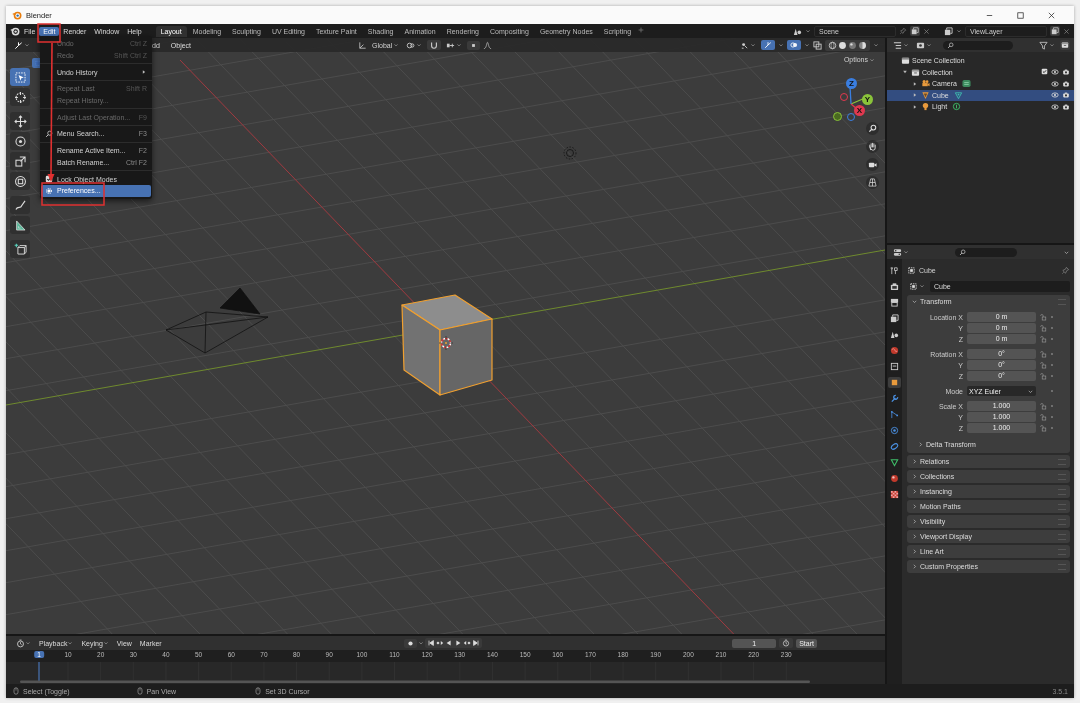  Describe the element at coordinates (859, 110) in the screenshot. I see `axis-handle: X` at that location.